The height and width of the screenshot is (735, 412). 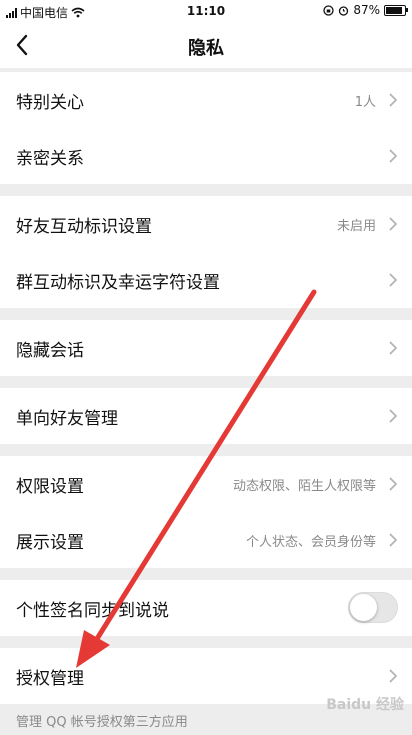 I want to click on rotation-lock-icon, so click(x=328, y=10).